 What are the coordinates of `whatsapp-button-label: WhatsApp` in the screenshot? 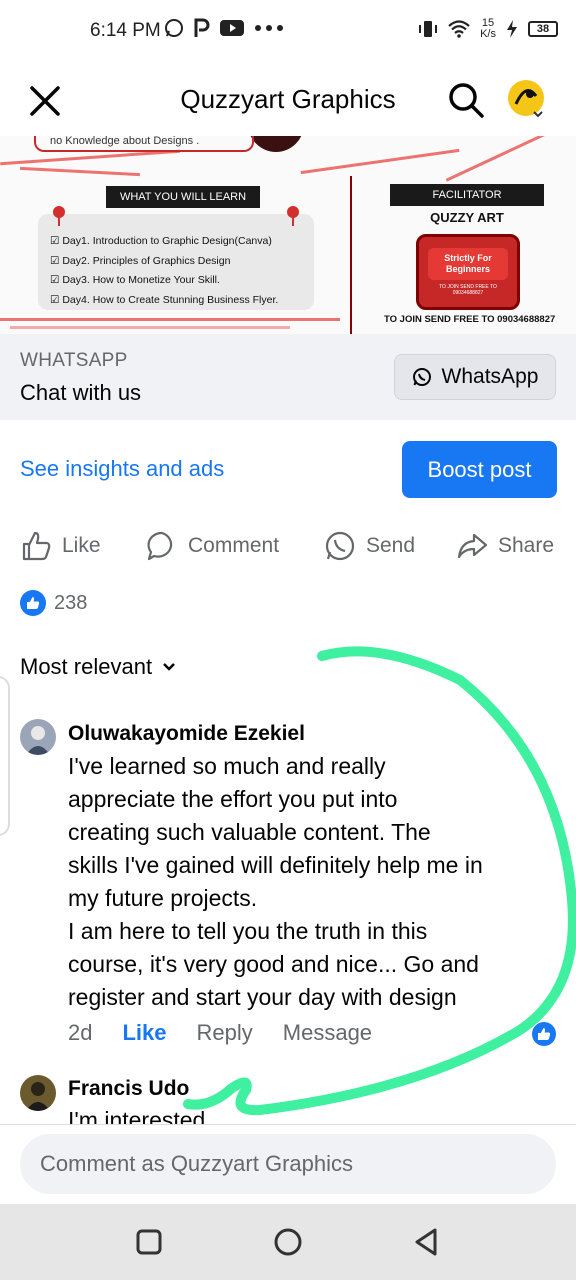 It's located at (490, 376).